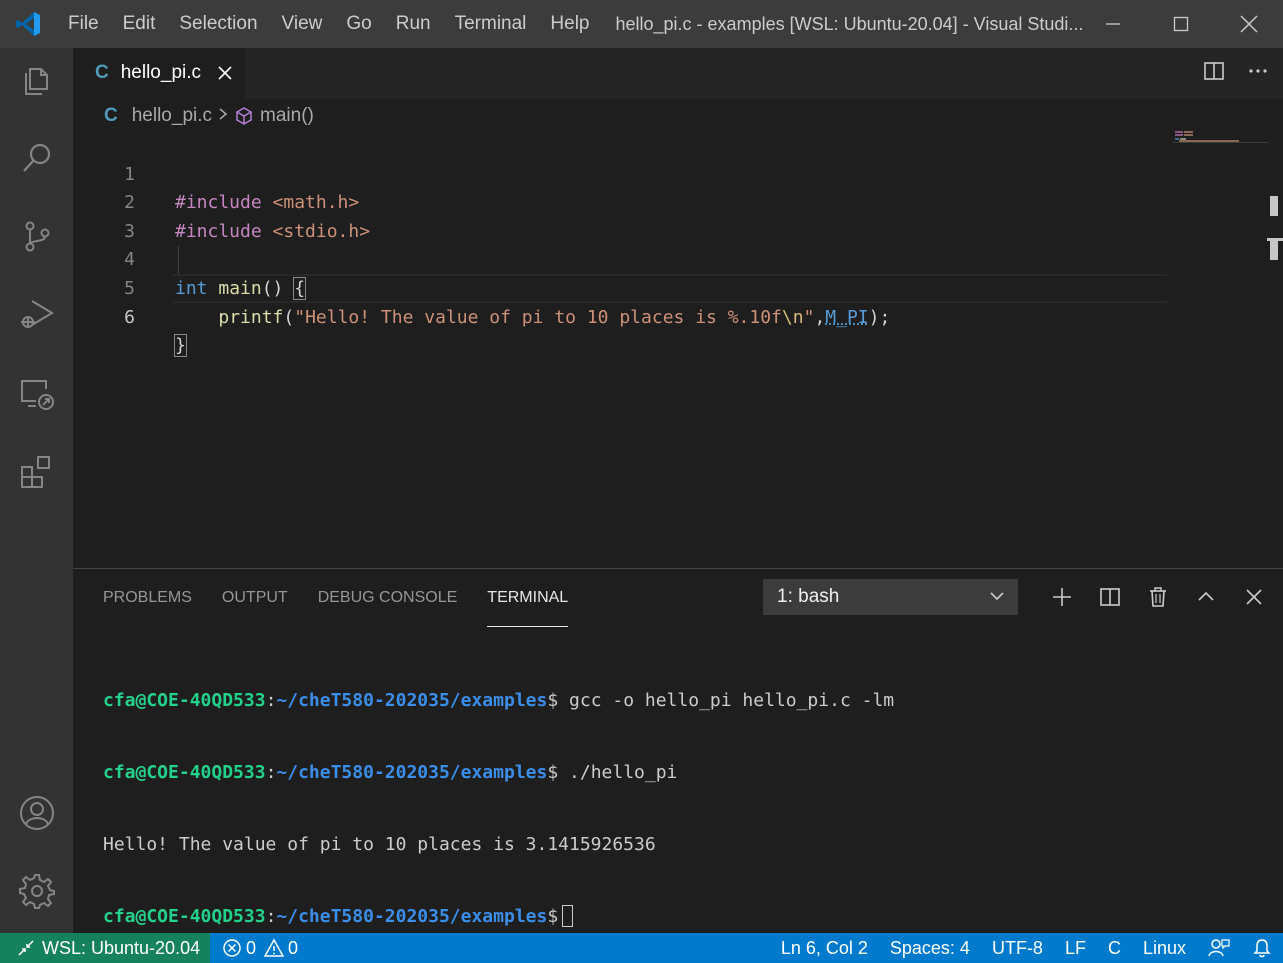  I want to click on split-terminal-button, so click(1110, 597).